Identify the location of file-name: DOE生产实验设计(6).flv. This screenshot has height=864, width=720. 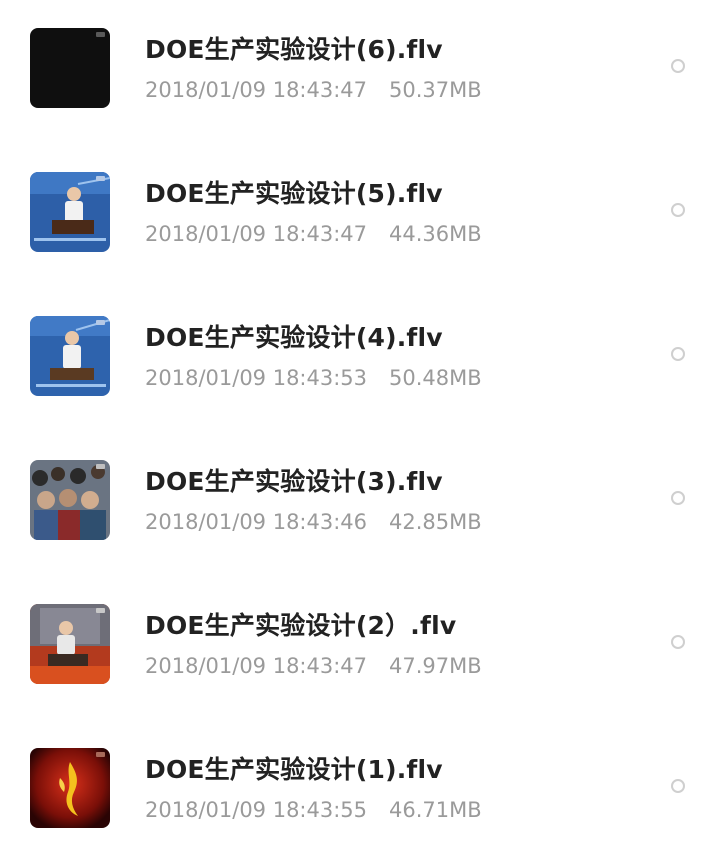
(294, 49).